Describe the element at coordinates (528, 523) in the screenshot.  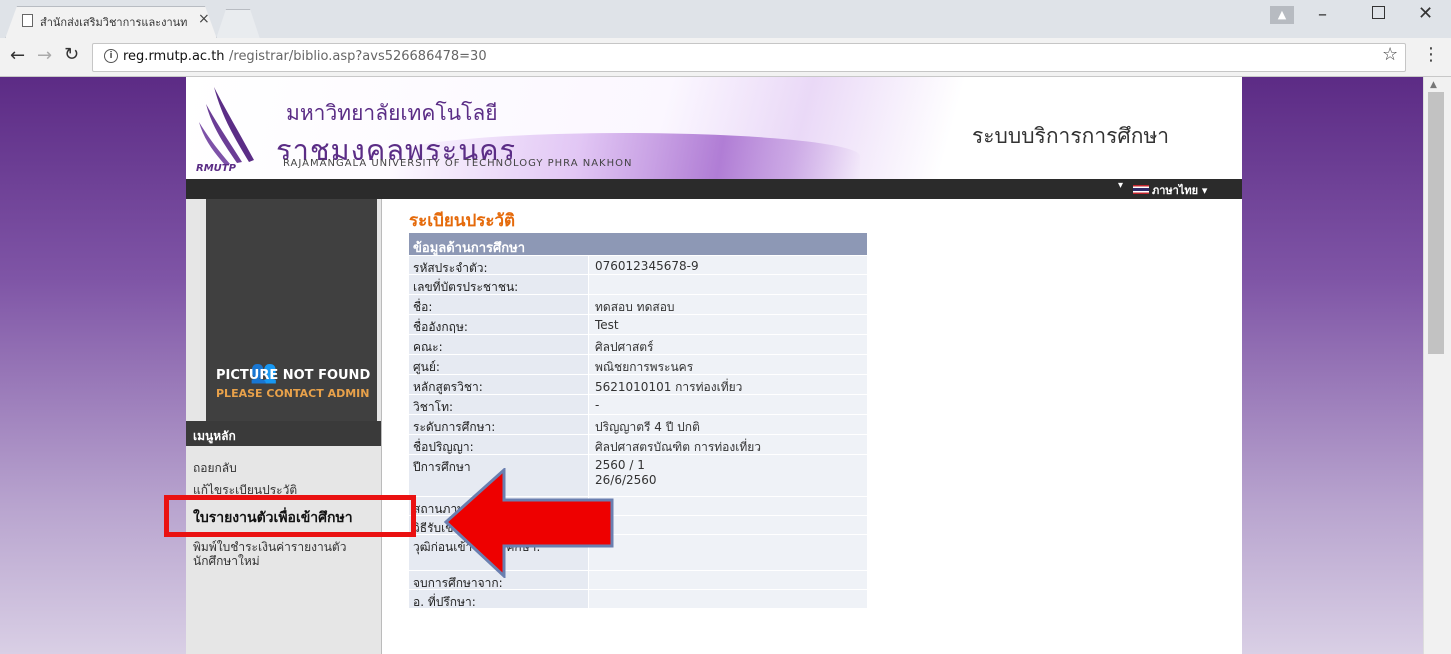
I see `red-arrow-annotation` at that location.